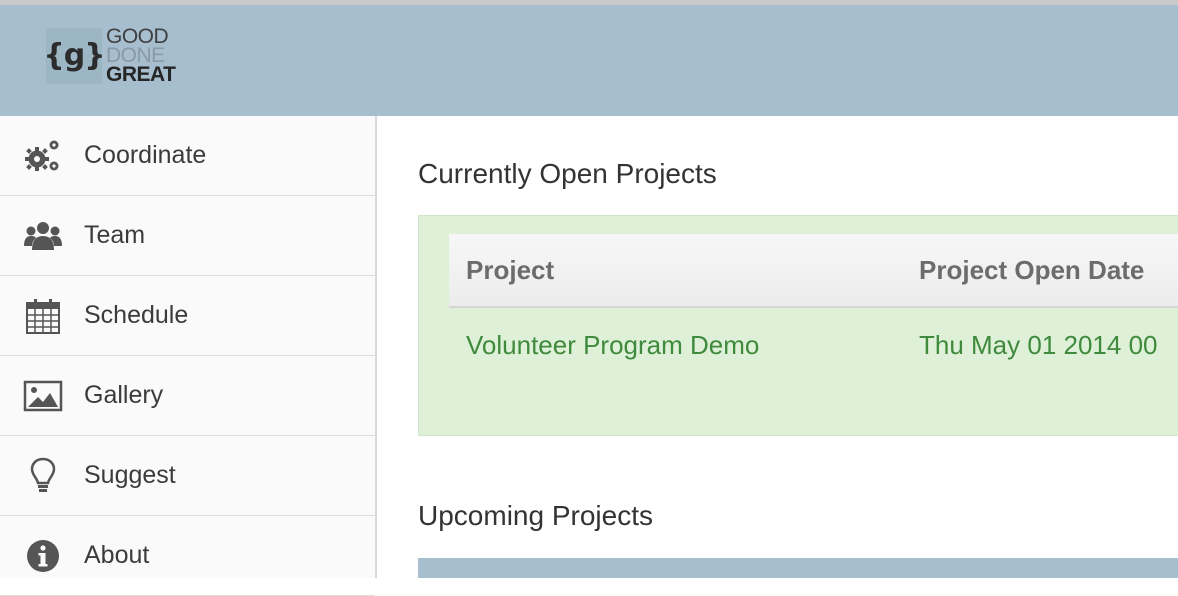 Image resolution: width=1178 pixels, height=596 pixels. Describe the element at coordinates (124, 395) in the screenshot. I see `sidebar-item-label: Gallery` at that location.